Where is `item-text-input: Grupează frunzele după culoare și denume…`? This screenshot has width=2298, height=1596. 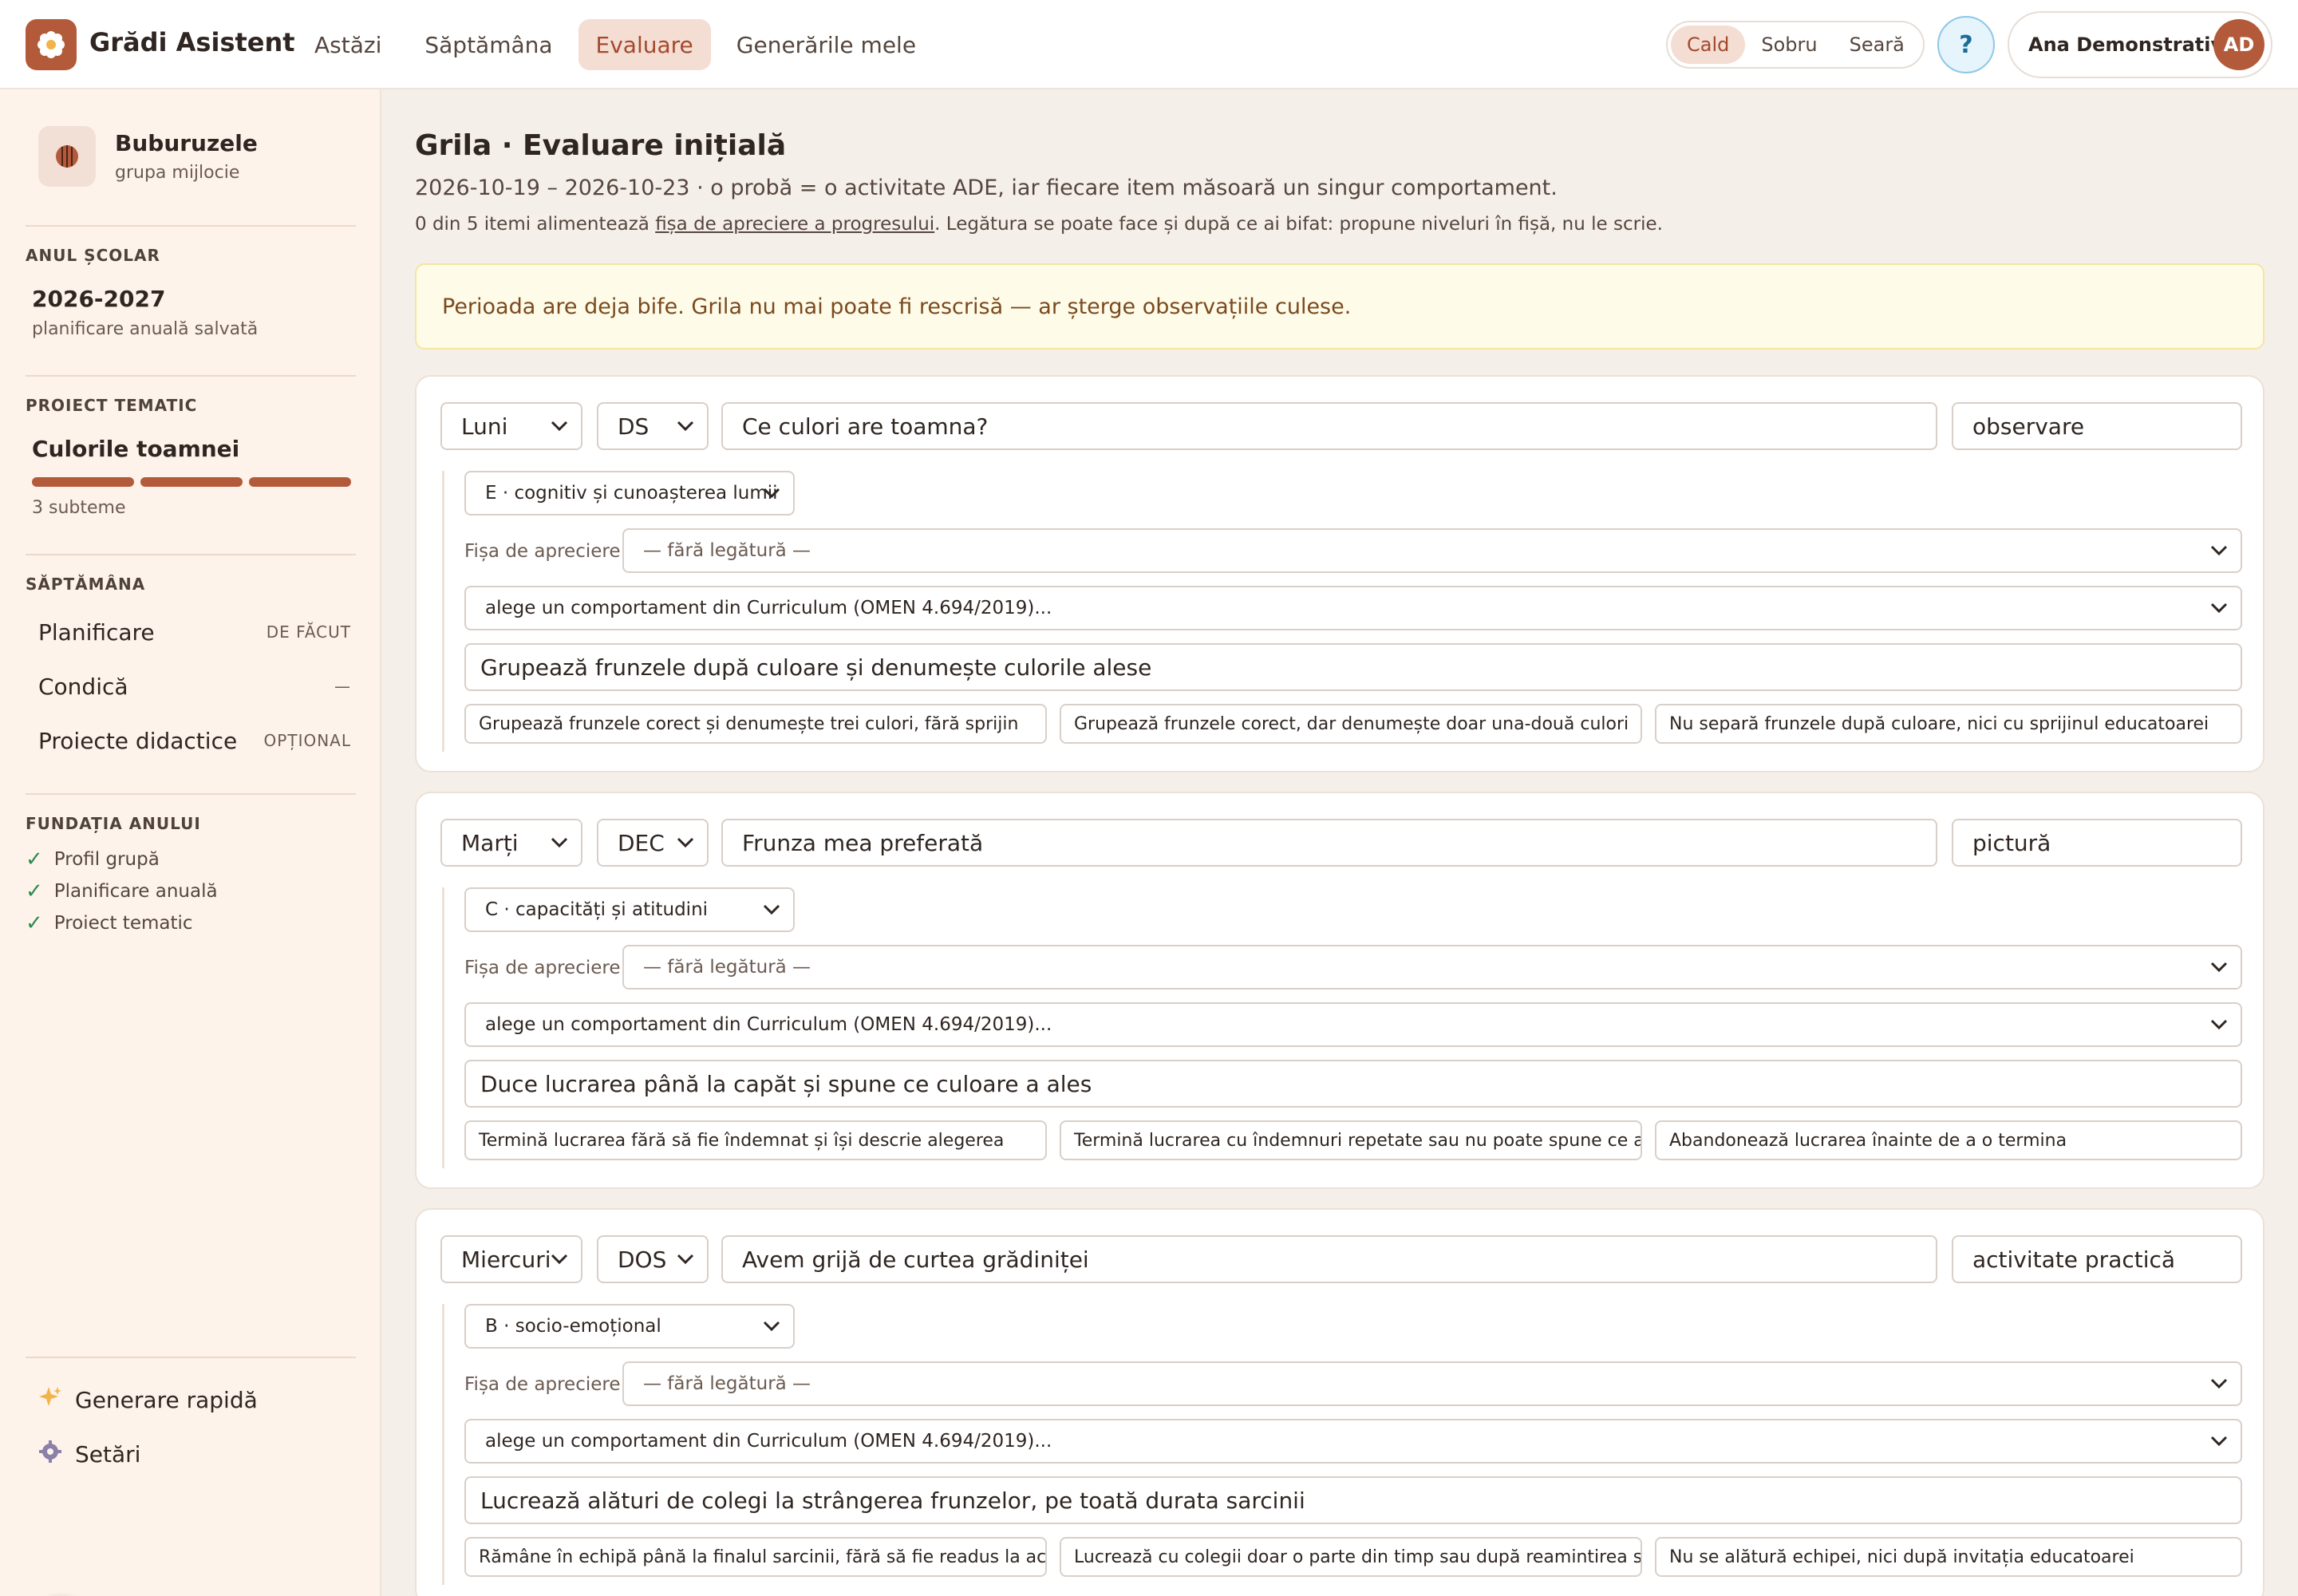
item-text-input: Grupează frunzele după culoare și denume… is located at coordinates (1353, 667).